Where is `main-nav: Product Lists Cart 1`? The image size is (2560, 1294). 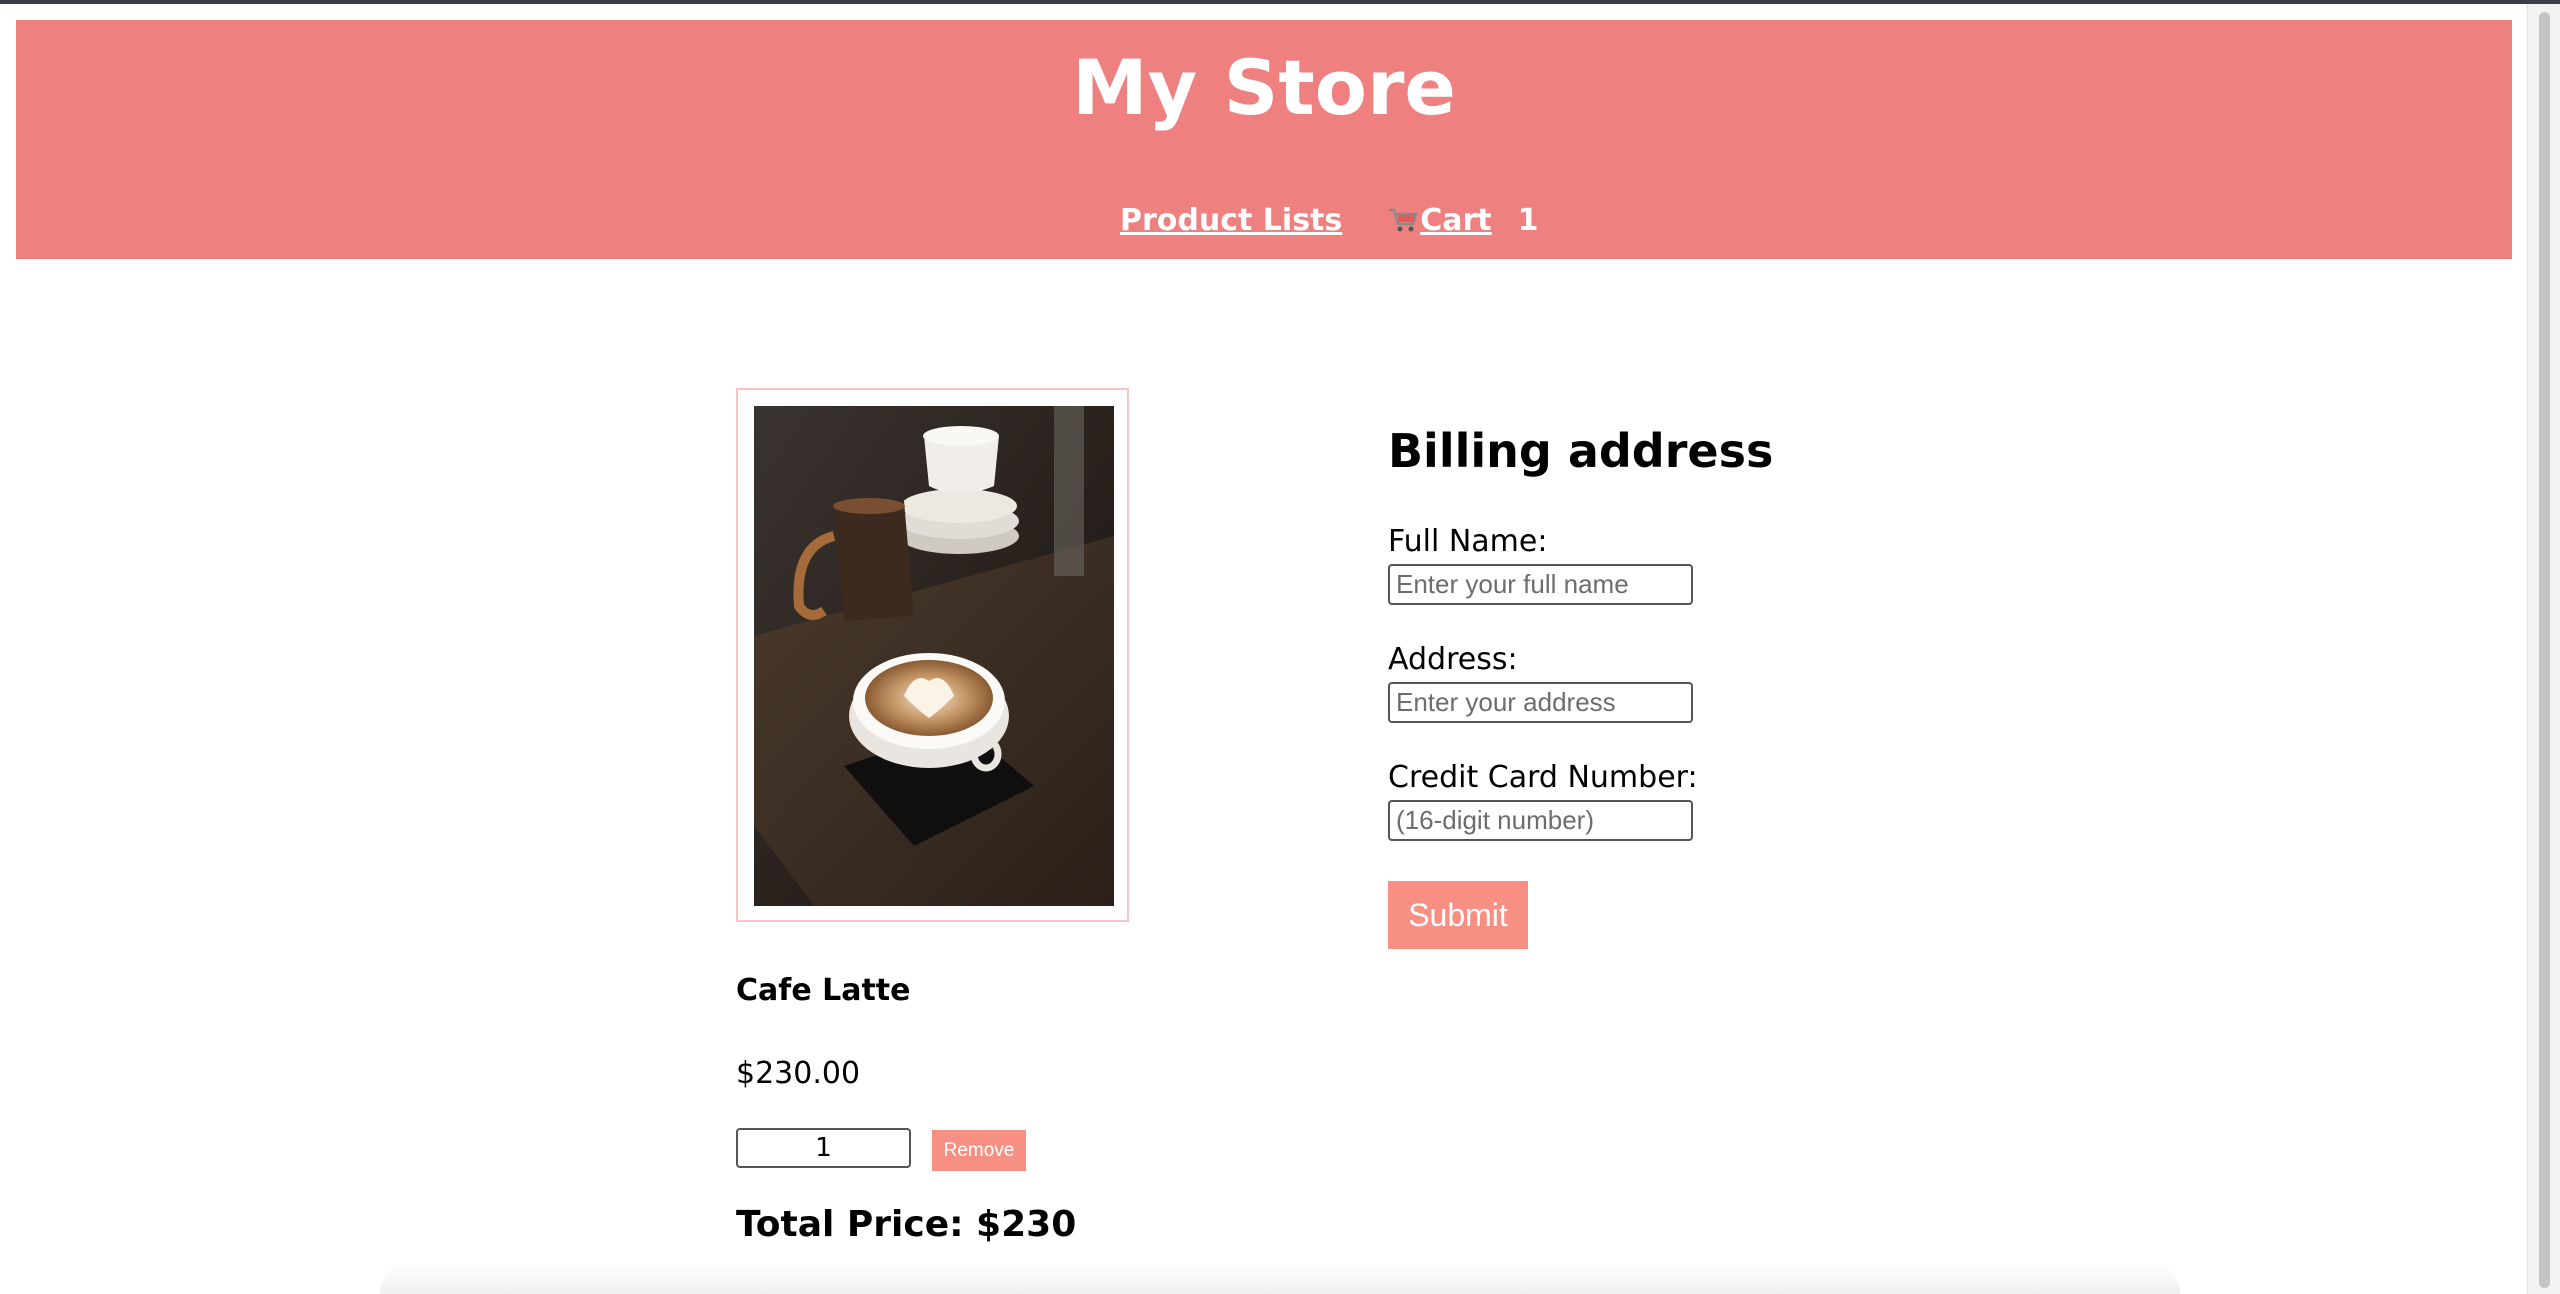
main-nav: Product Lists Cart 1 is located at coordinates (1329, 220).